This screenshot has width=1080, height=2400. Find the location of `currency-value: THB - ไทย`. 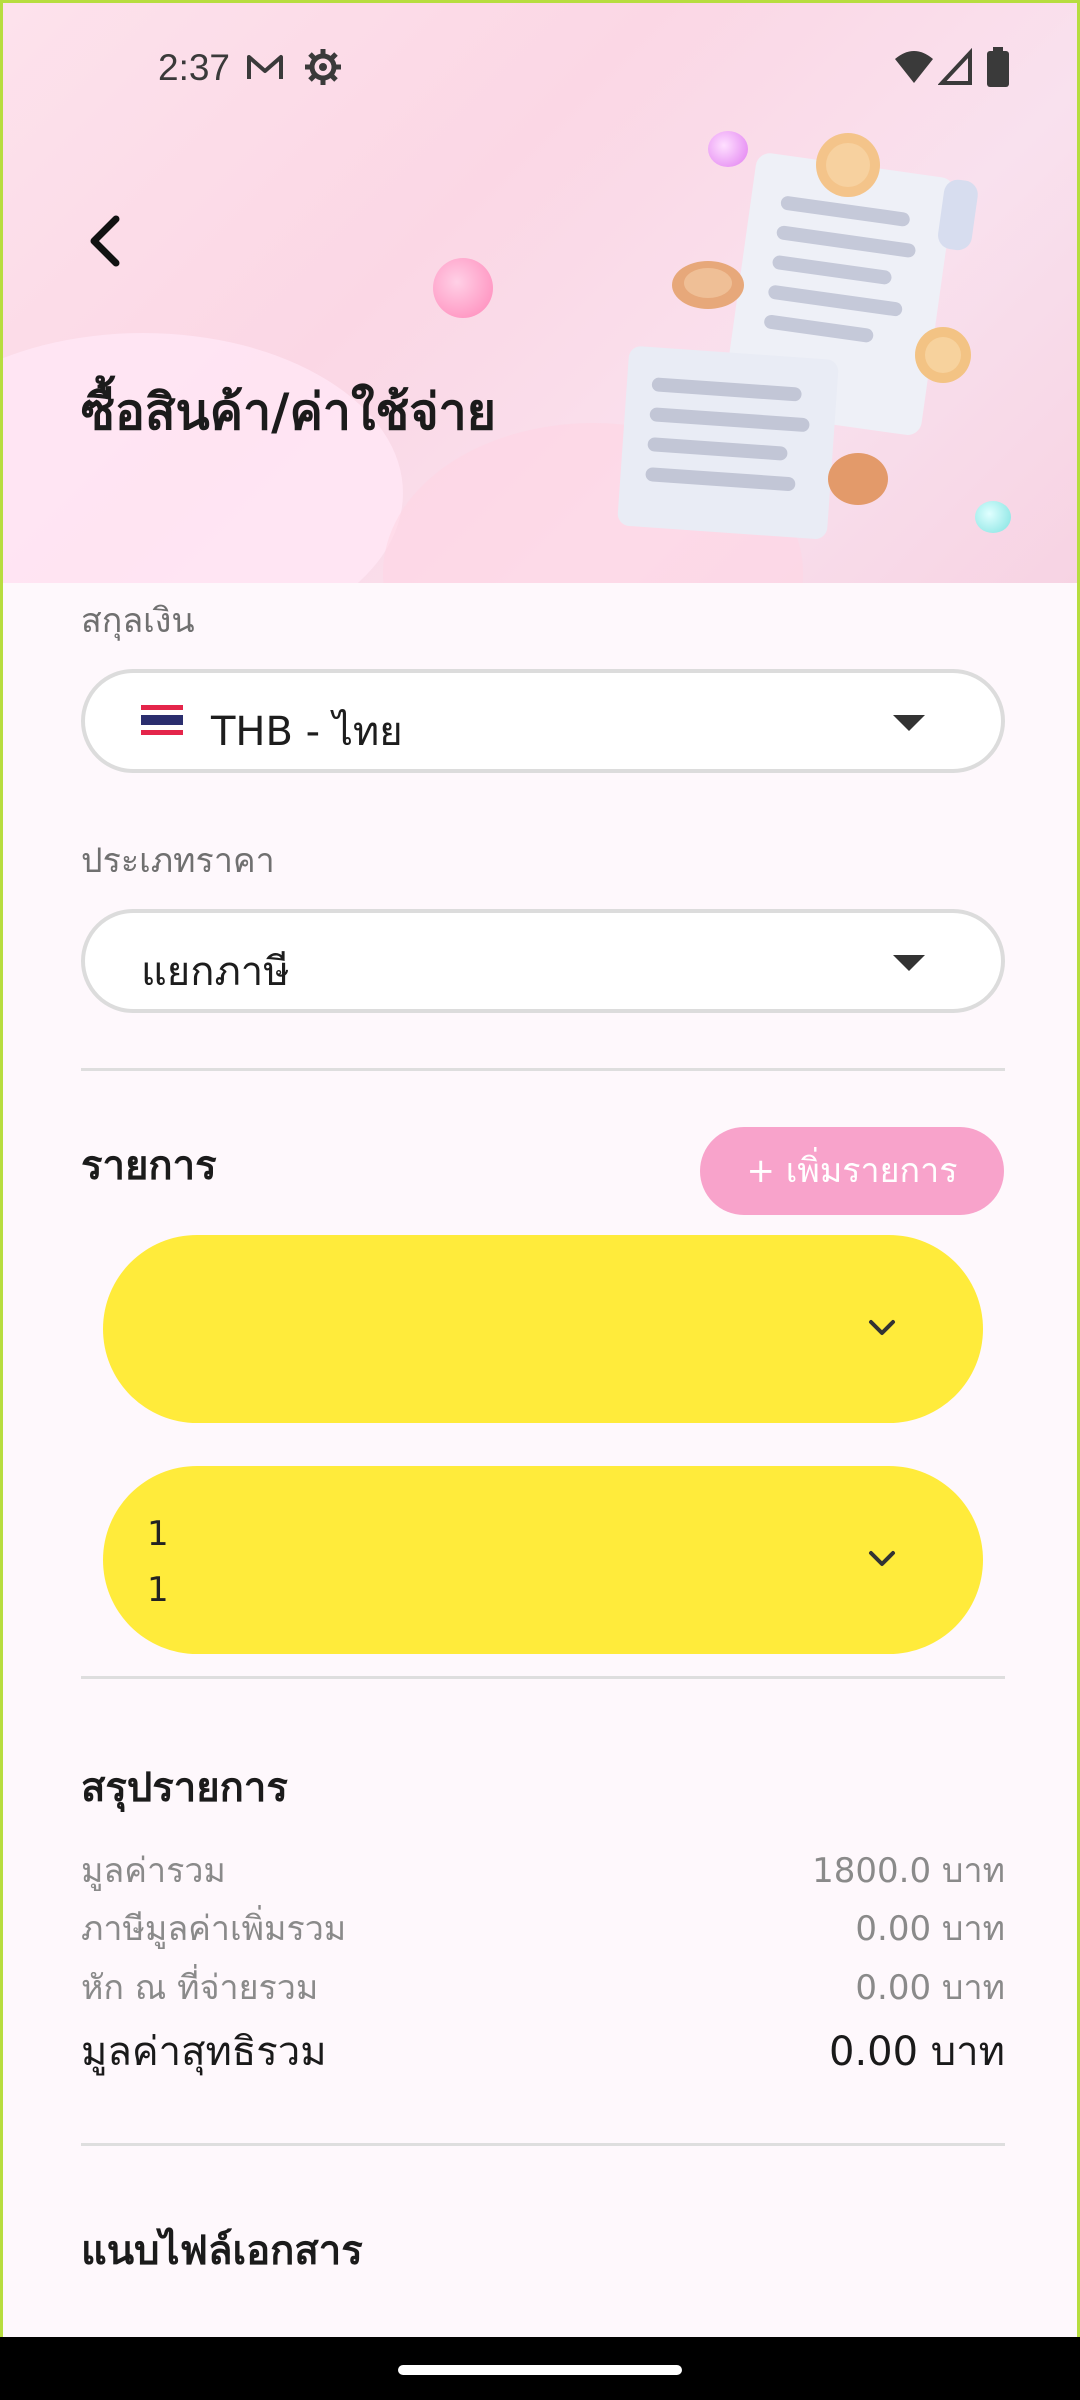

currency-value: THB - ไทย is located at coordinates (307, 732).